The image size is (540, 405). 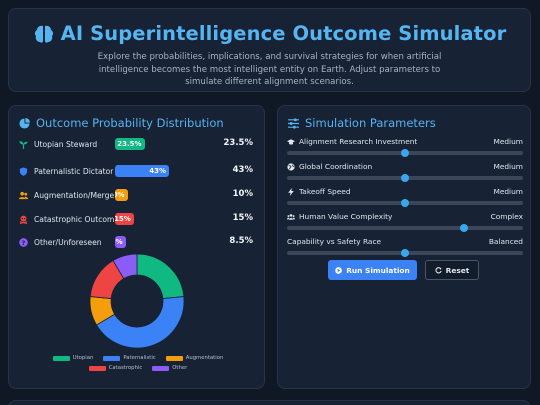 I want to click on takeoff-speed-slider, so click(x=405, y=202).